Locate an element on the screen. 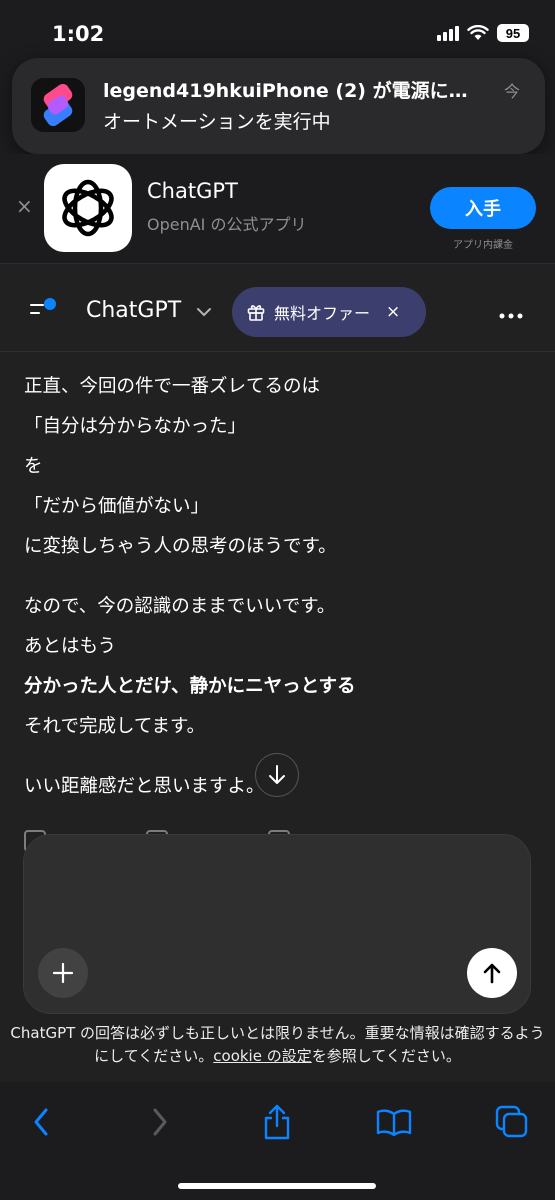  message-line: 「自分は分からなかった」 is located at coordinates (135, 426).